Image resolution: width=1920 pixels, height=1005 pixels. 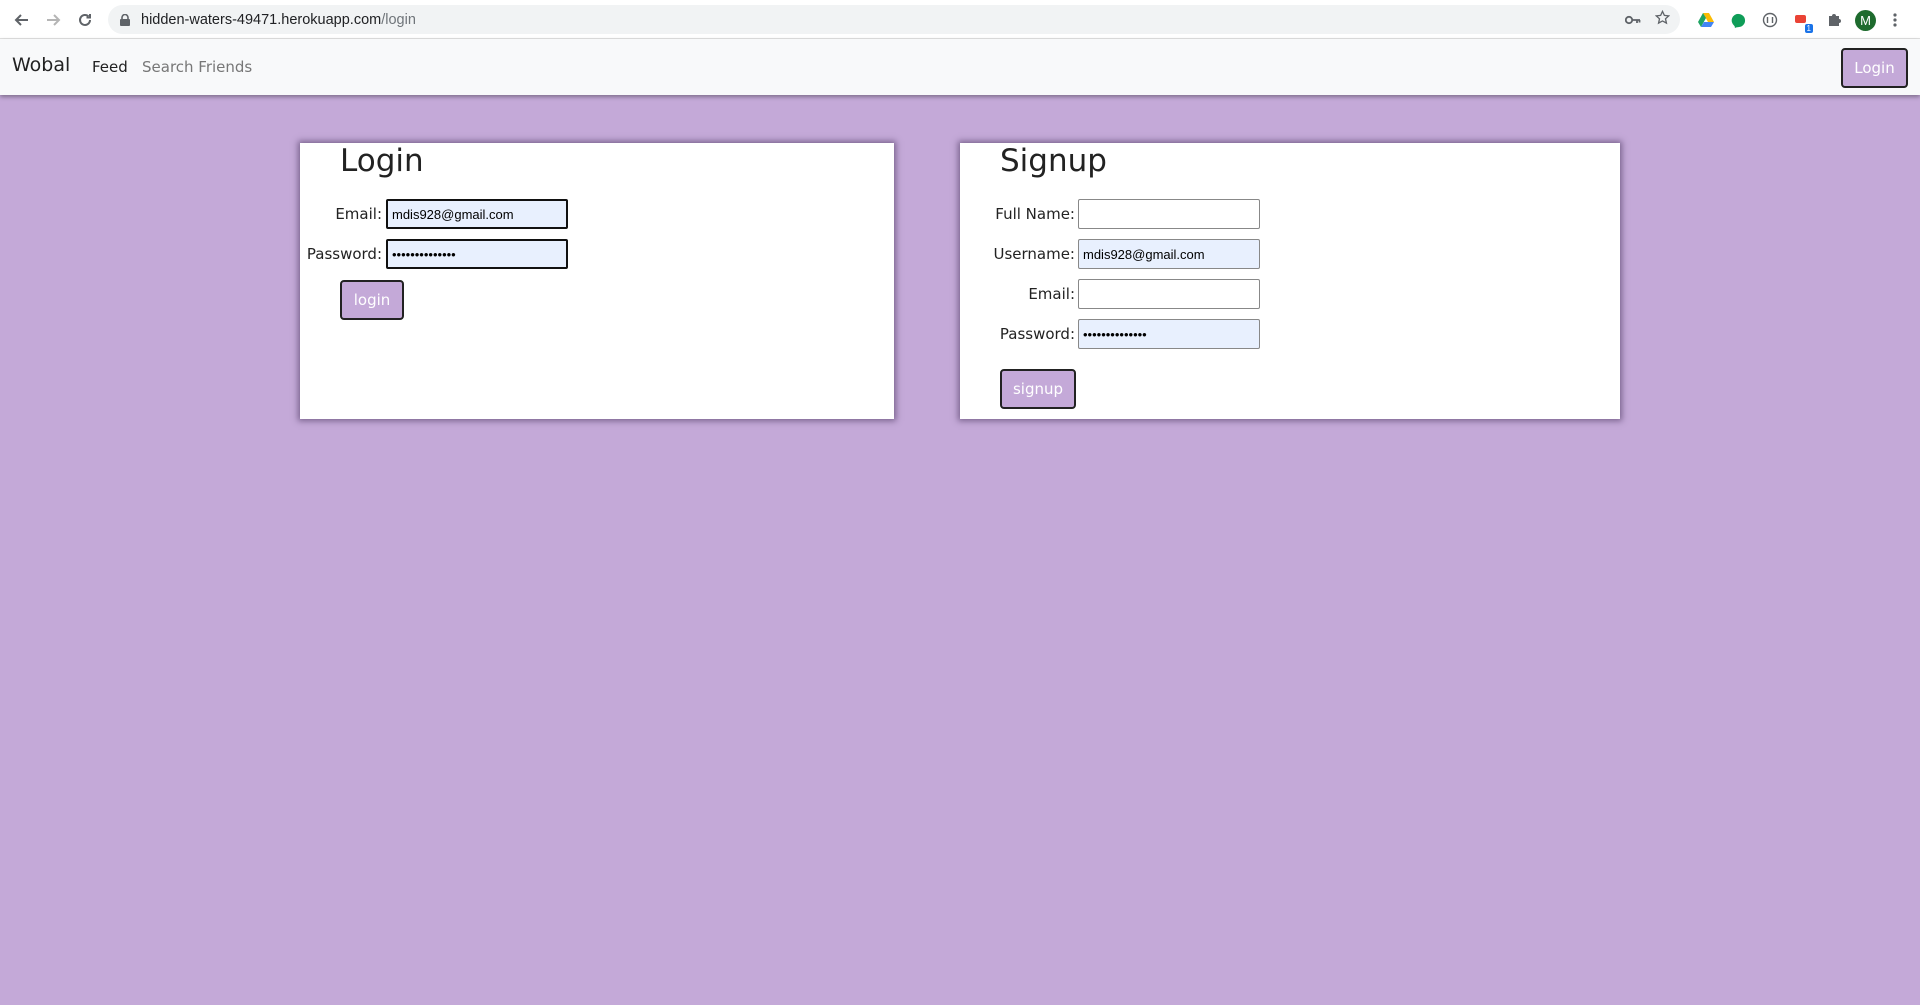 I want to click on signup-email-label: Email:, so click(x=1051, y=294).